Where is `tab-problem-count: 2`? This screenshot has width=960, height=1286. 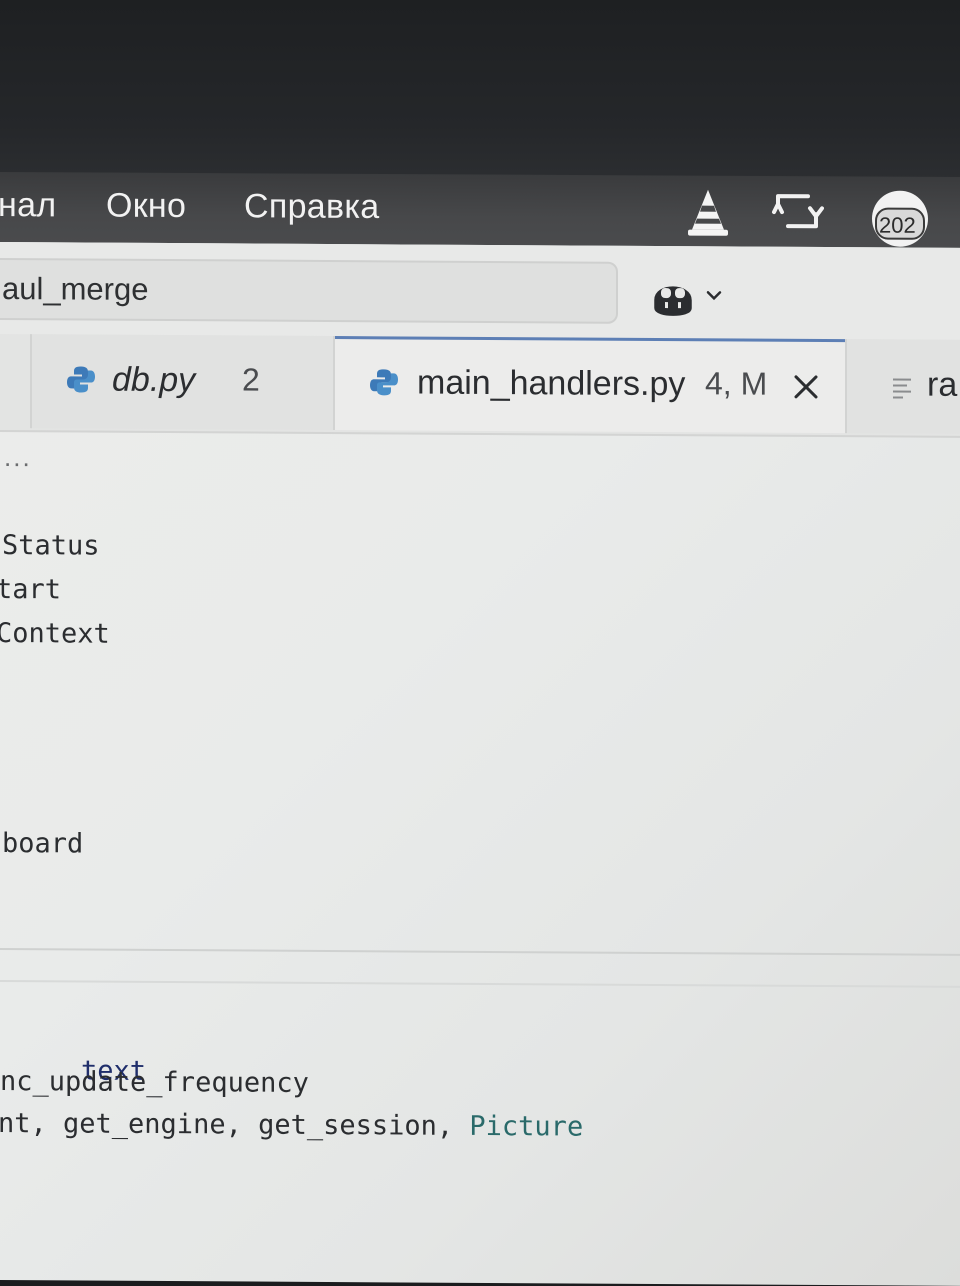
tab-problem-count: 2 is located at coordinates (251, 379).